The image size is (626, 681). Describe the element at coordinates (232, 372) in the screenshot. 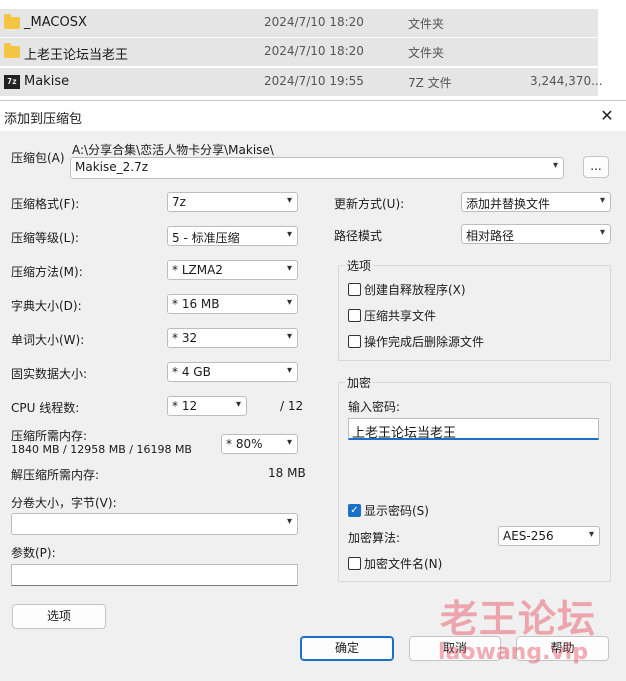

I see `solid-select: * 4 GB ▾` at that location.